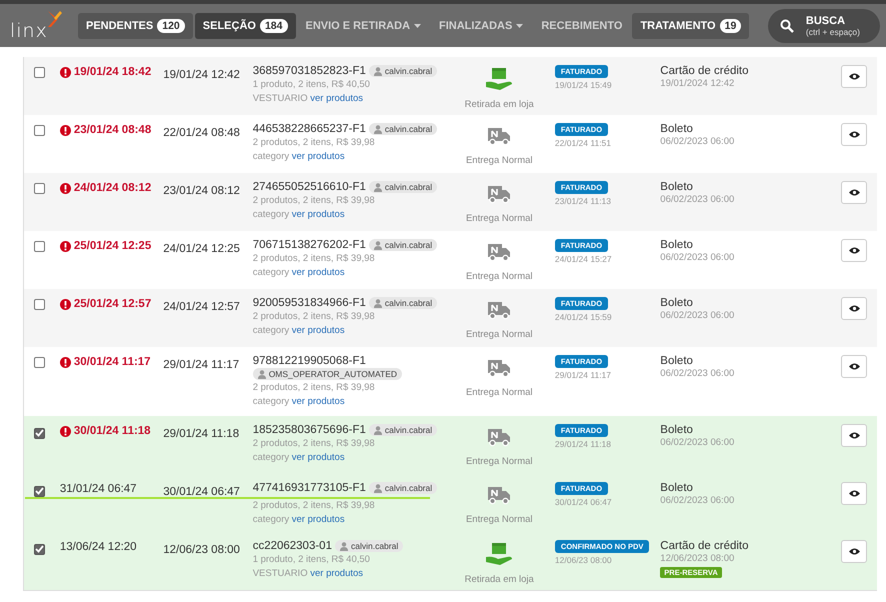  What do you see at coordinates (309, 71) in the screenshot?
I see `order-number: 368597031852823-F1` at bounding box center [309, 71].